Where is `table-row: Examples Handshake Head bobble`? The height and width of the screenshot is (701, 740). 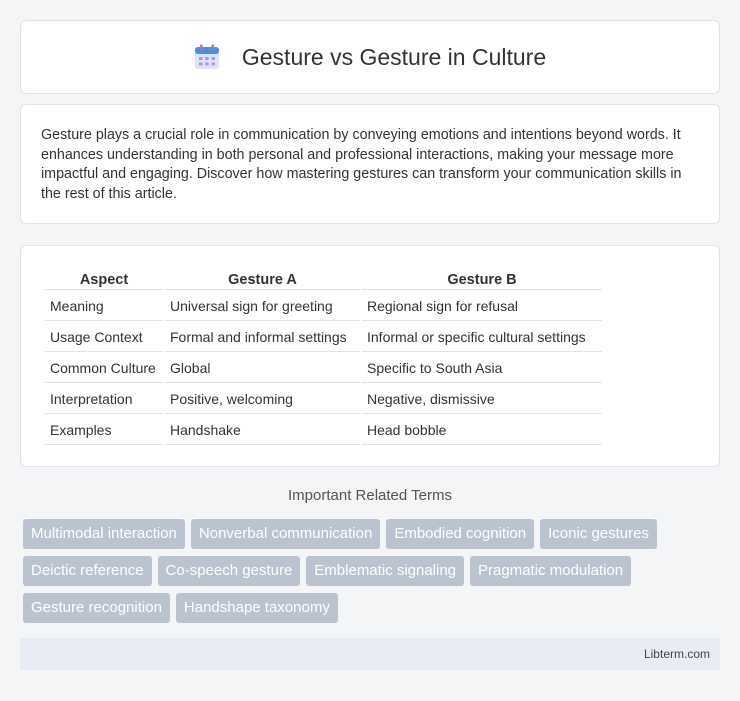
table-row: Examples Handshake Head bobble is located at coordinates (323, 430).